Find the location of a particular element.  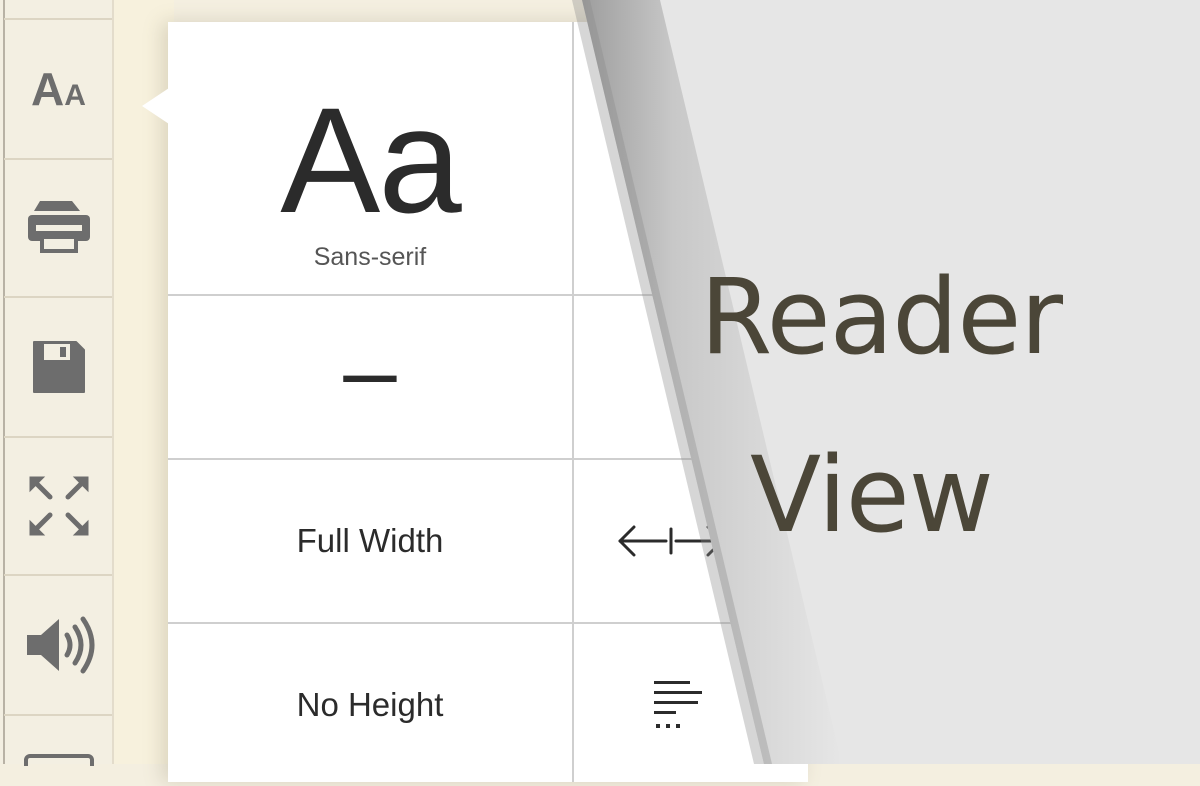

decrease-font-size-button: – is located at coordinates (370, 377).